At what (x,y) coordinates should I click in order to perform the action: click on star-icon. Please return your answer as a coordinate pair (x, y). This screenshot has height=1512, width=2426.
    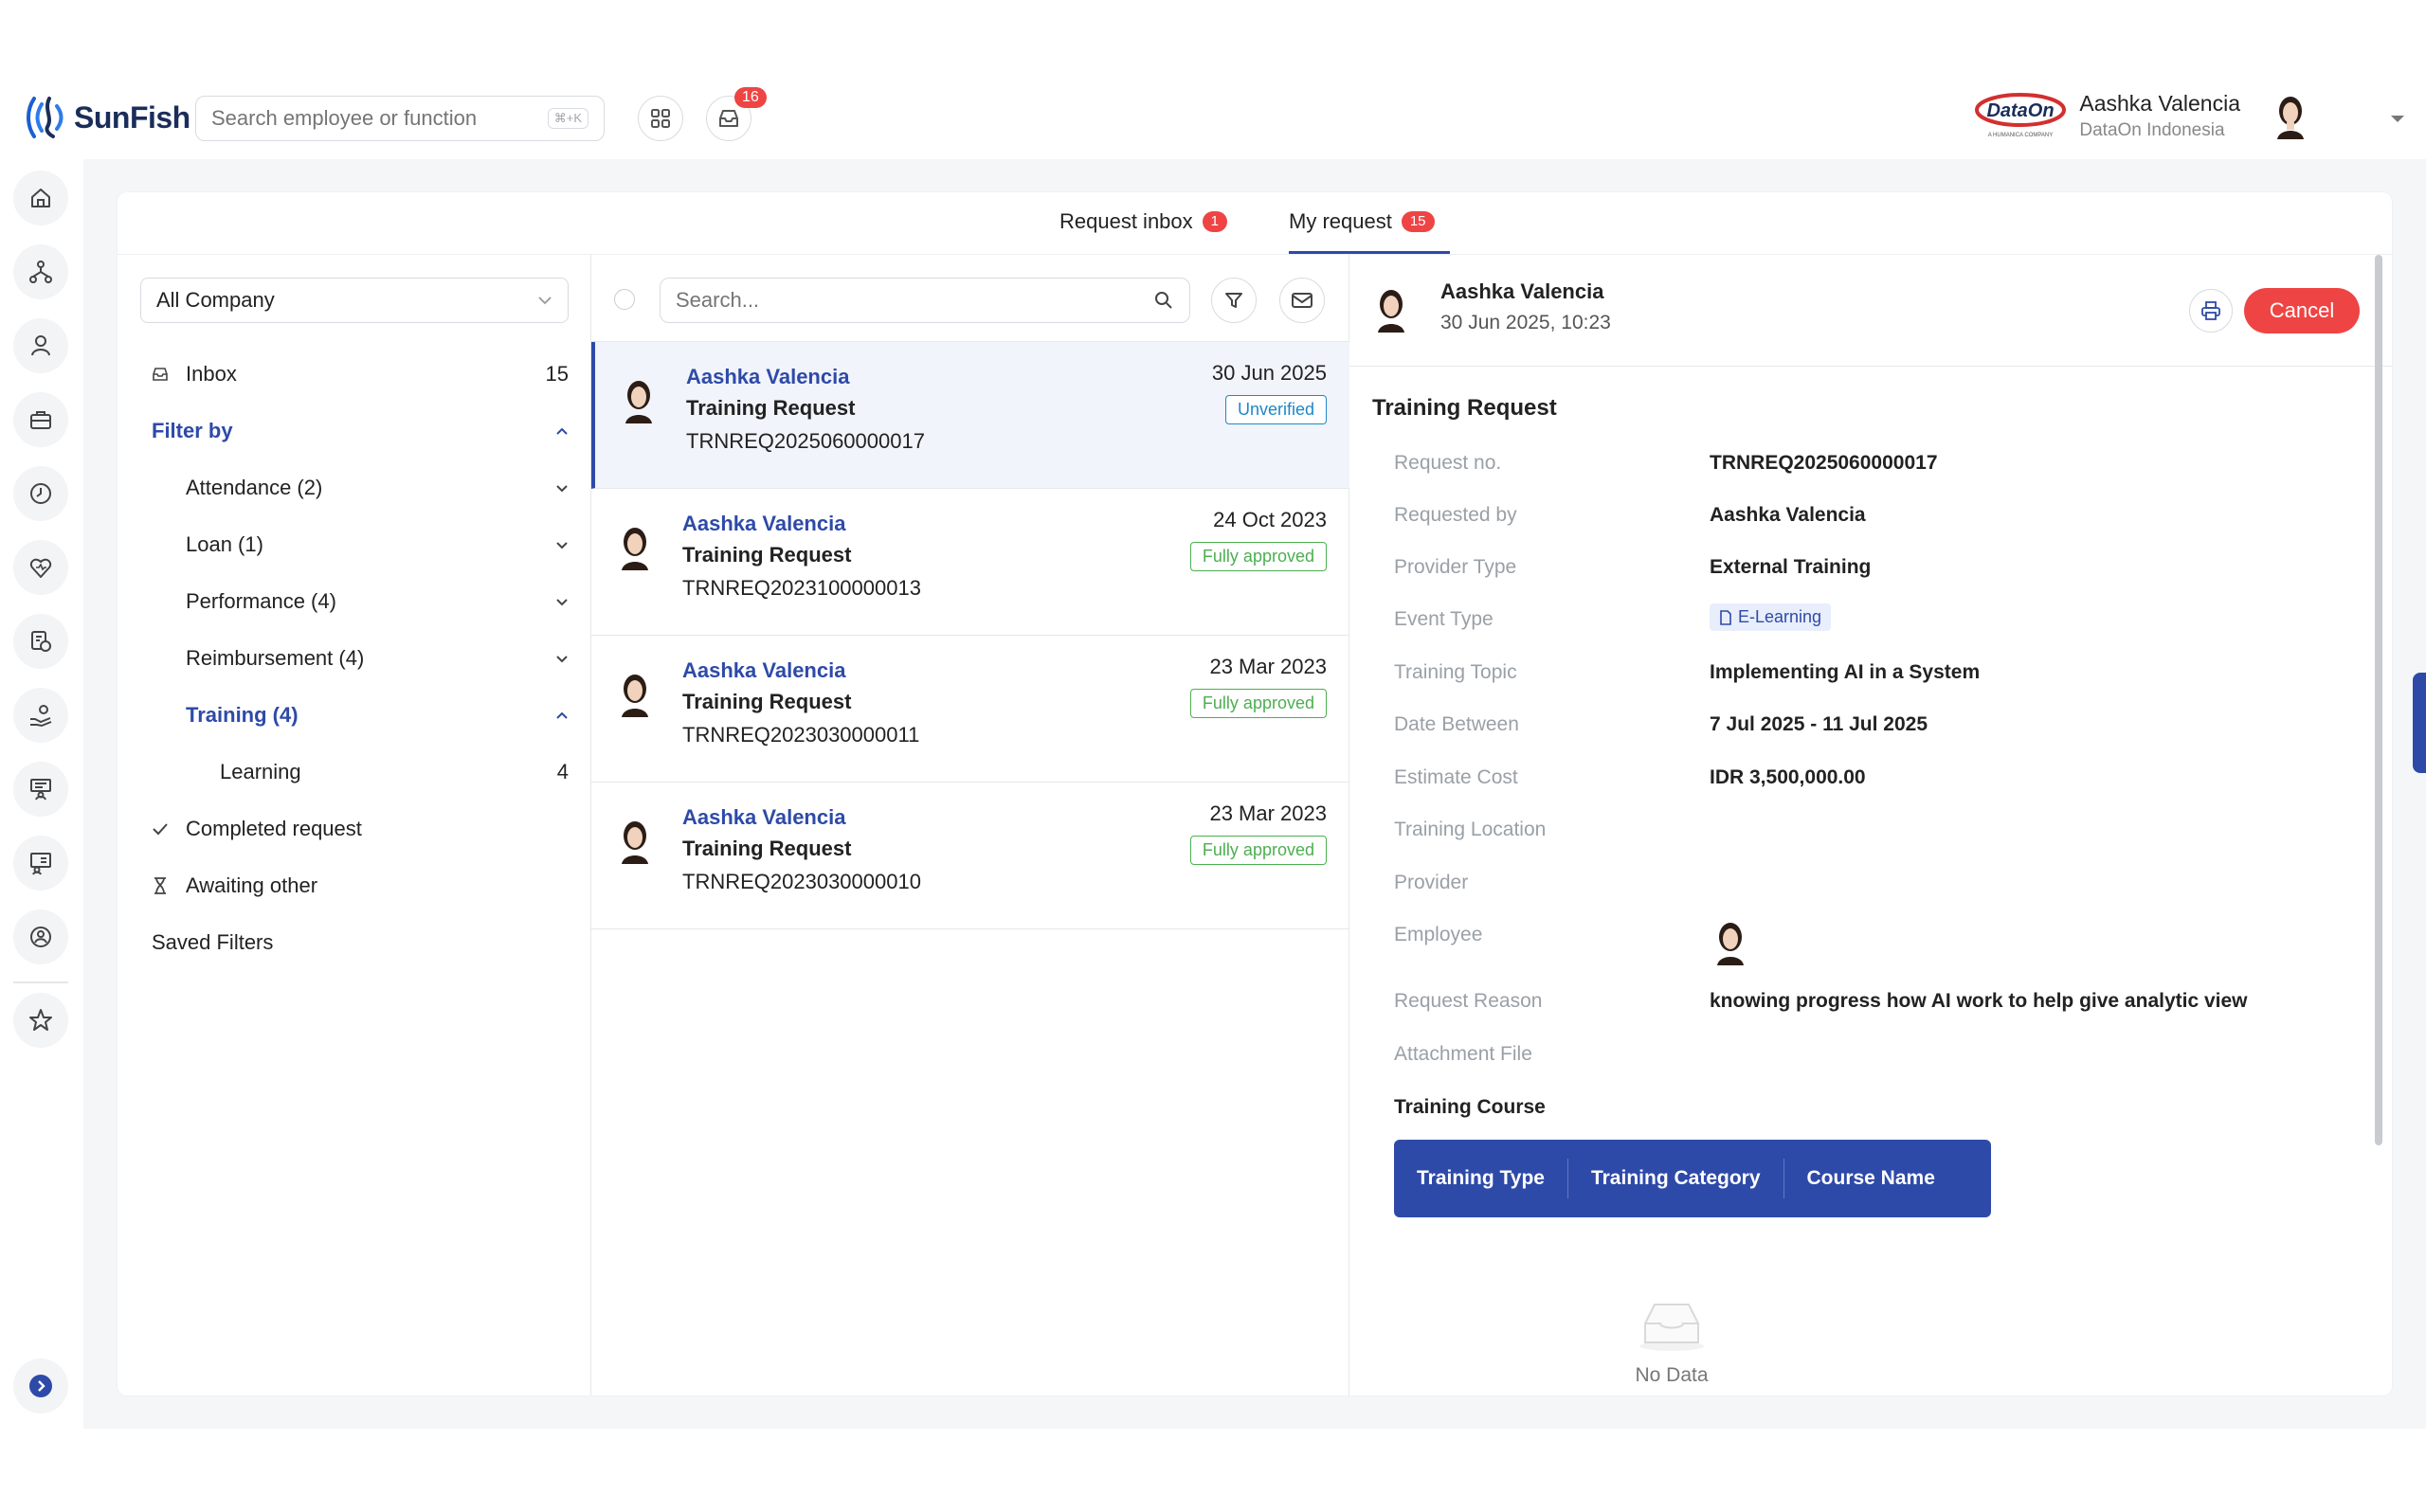
    Looking at the image, I should click on (40, 1020).